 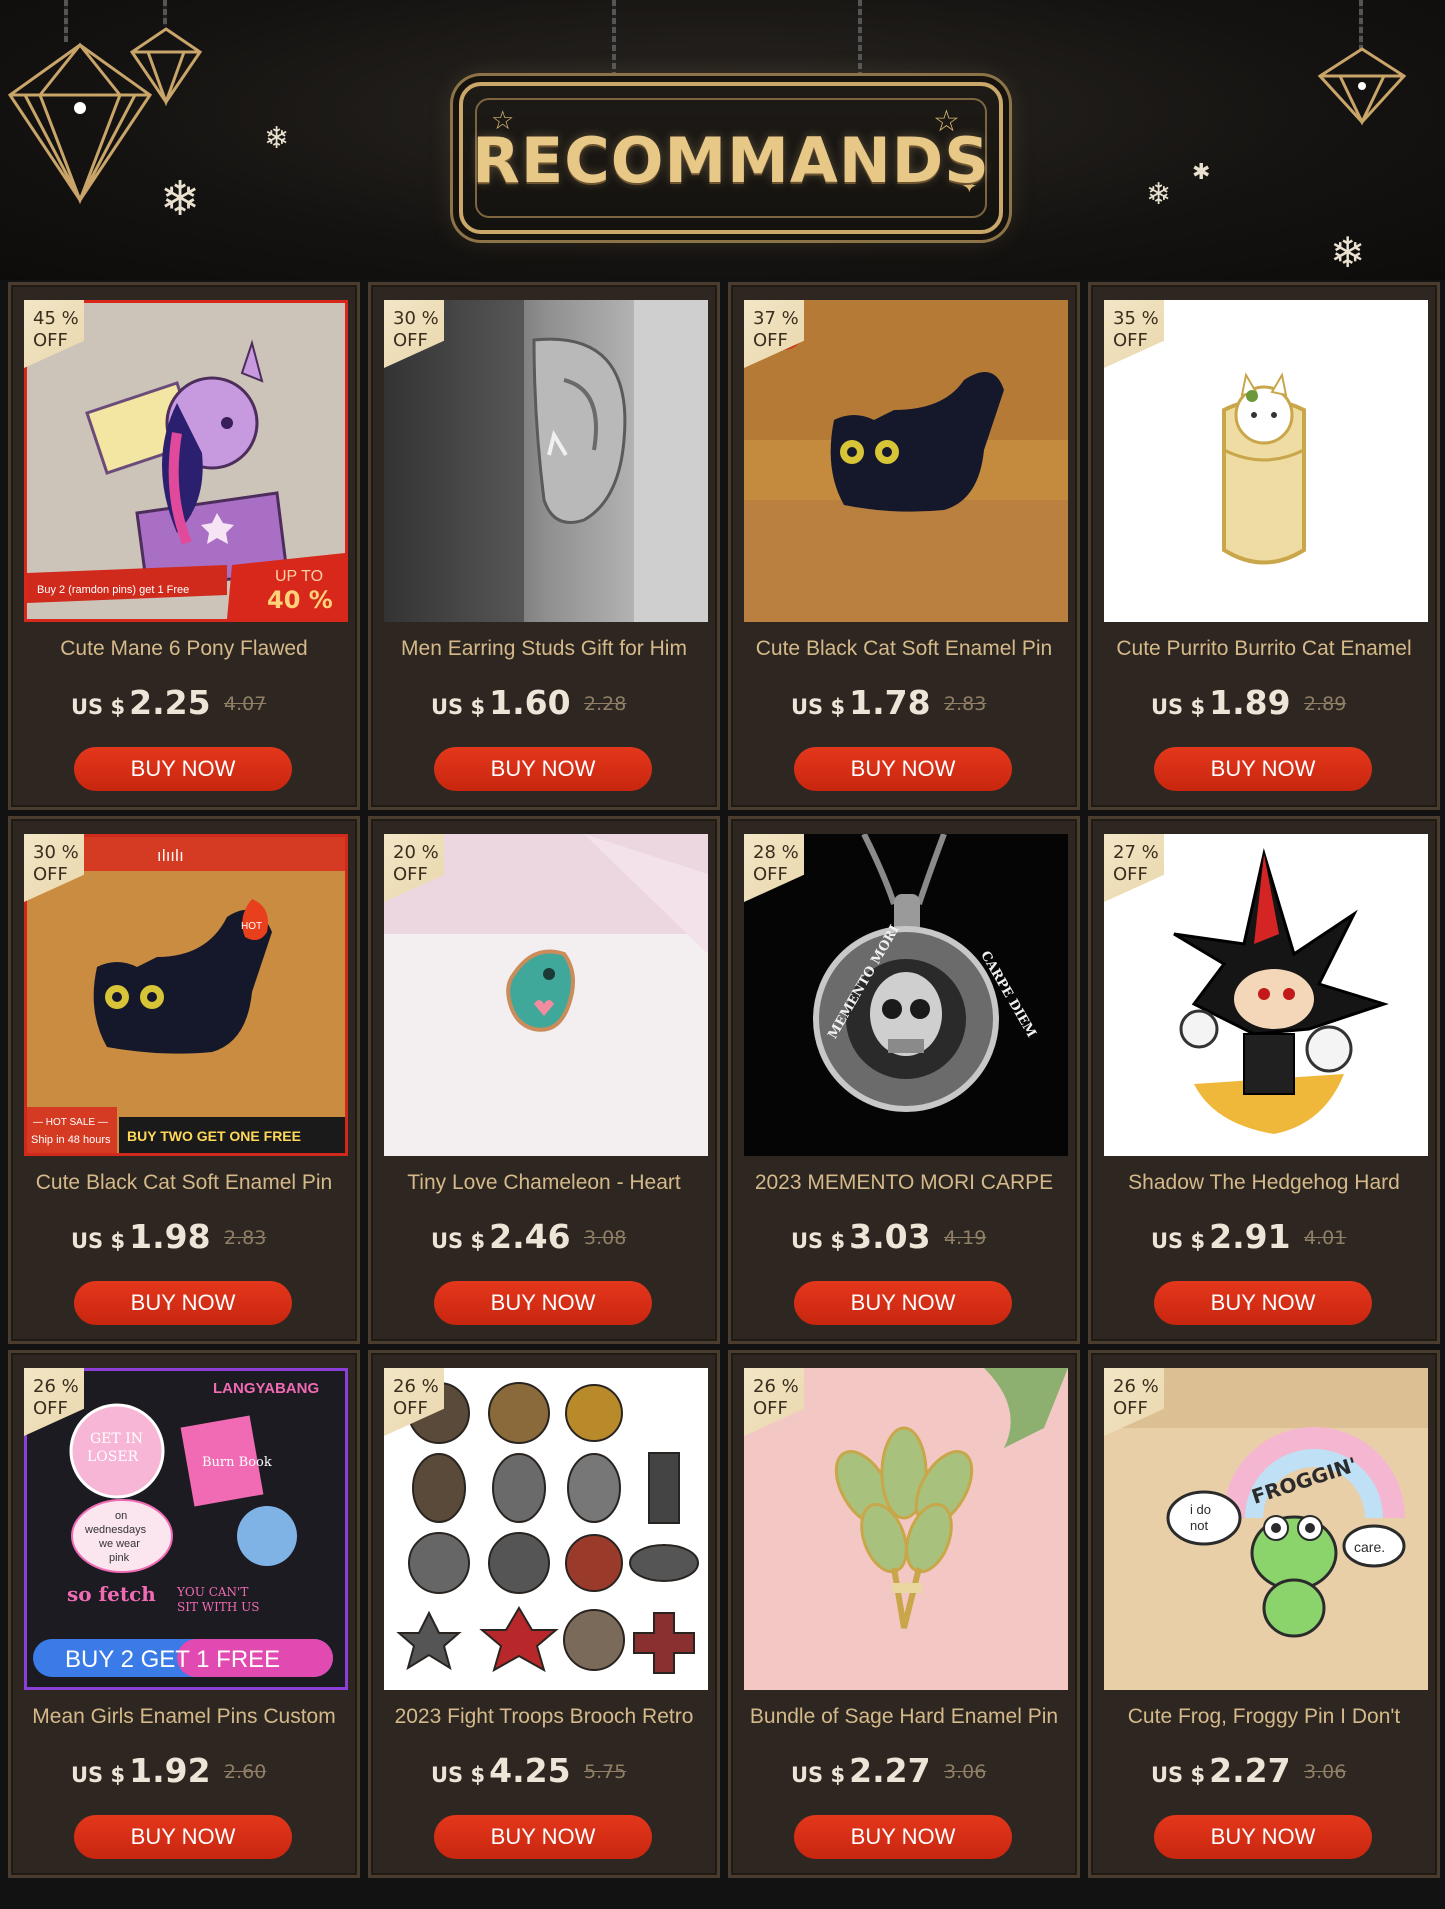 I want to click on product-title: Cute Mane 6 Pony Flawed, so click(x=184, y=649).